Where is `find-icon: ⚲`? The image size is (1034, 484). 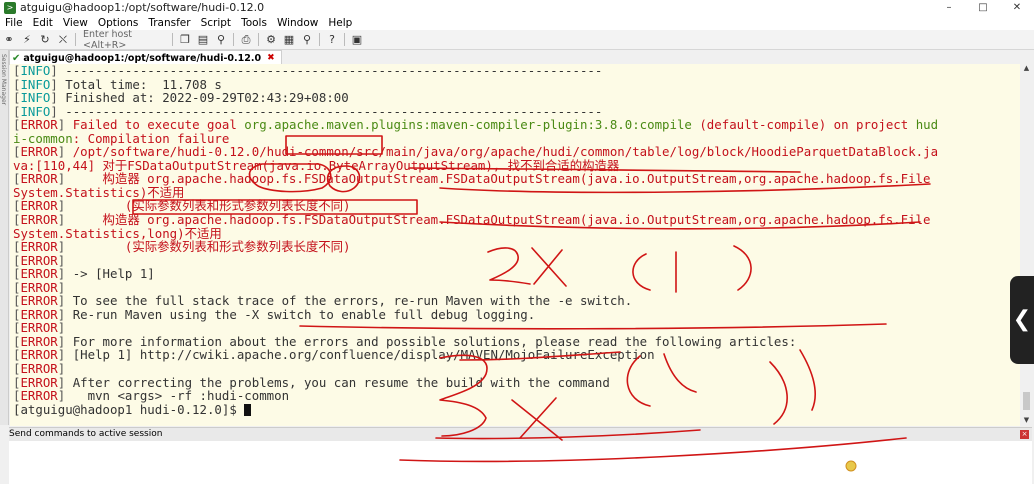
find-icon: ⚲ is located at coordinates (221, 40).